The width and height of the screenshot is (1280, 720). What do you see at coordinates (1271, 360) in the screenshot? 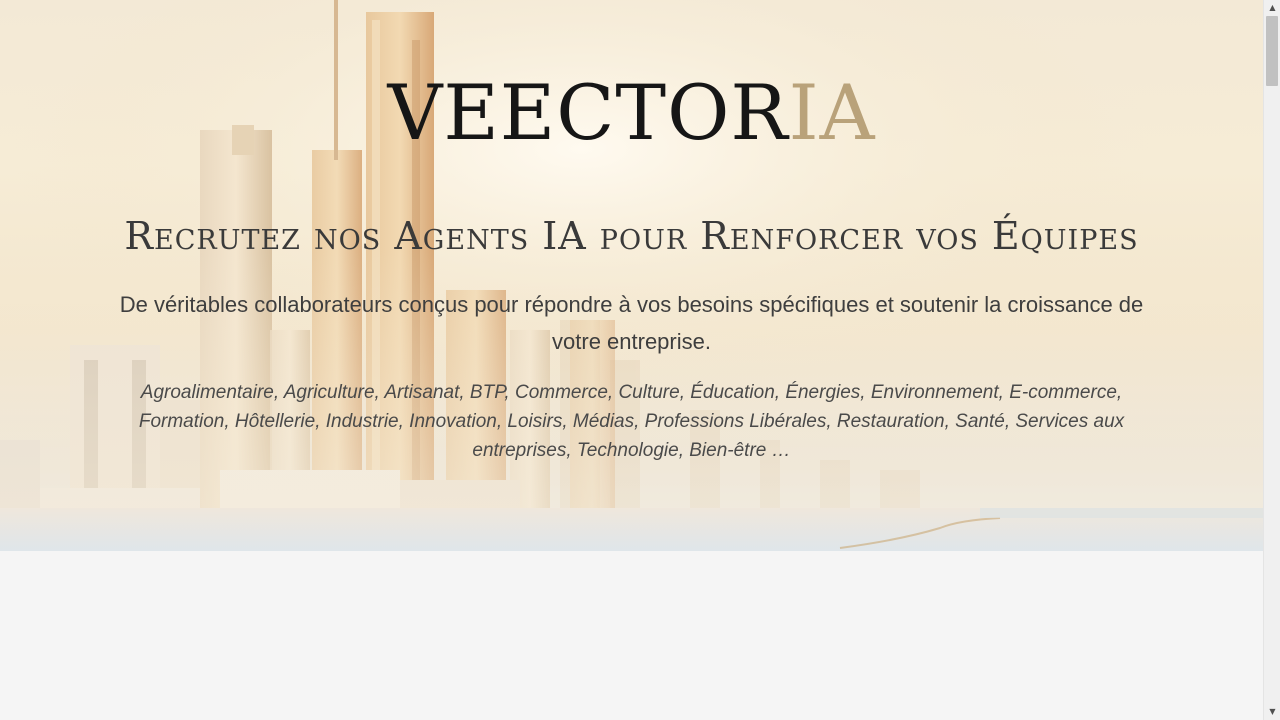
I see `vertical-scrollbar: ▲ ▼` at bounding box center [1271, 360].